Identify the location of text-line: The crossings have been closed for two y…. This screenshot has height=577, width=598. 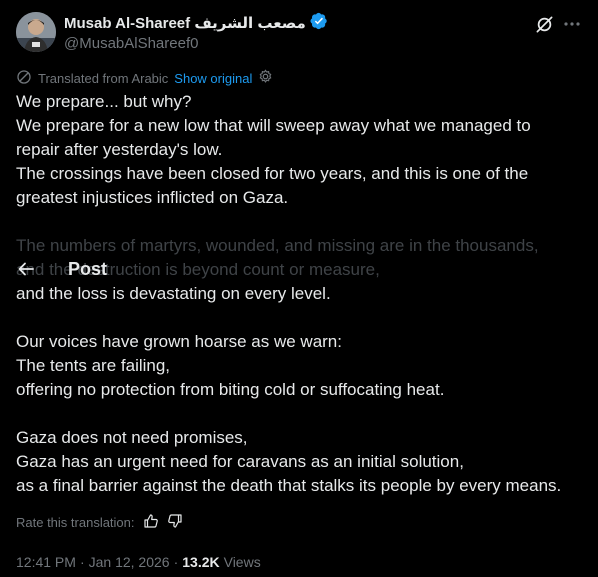
(272, 173).